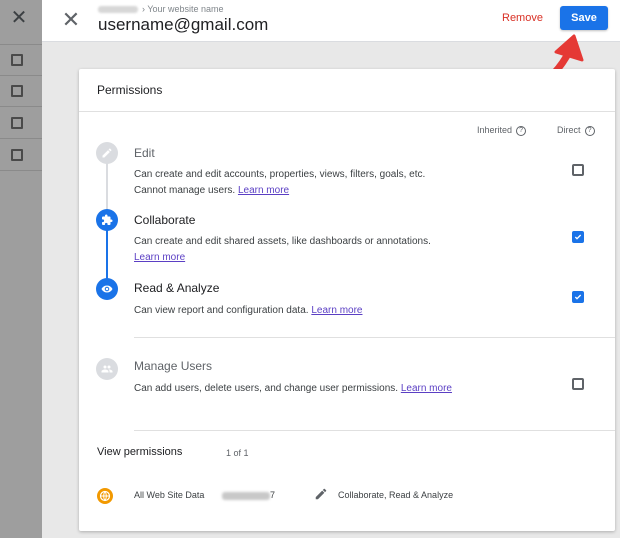 This screenshot has width=620, height=538. I want to click on view-id: 7, so click(248, 495).